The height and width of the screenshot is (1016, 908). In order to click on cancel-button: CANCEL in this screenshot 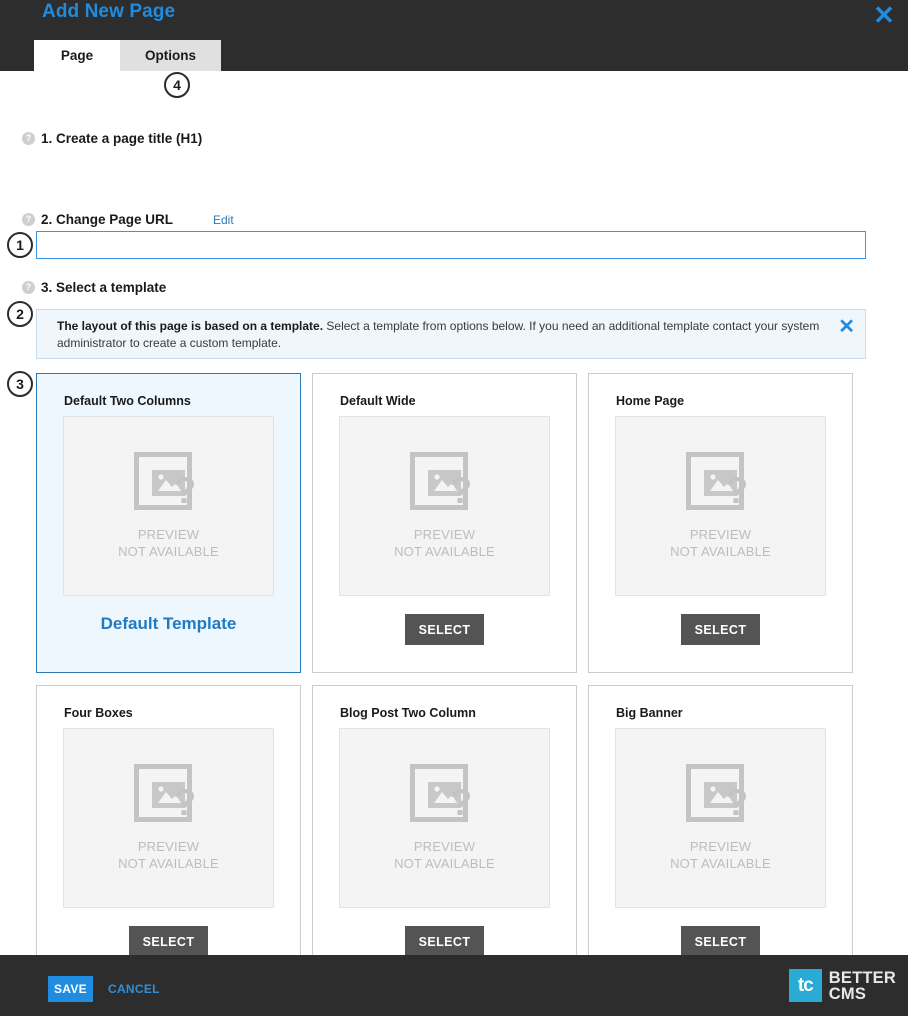, I will do `click(134, 989)`.